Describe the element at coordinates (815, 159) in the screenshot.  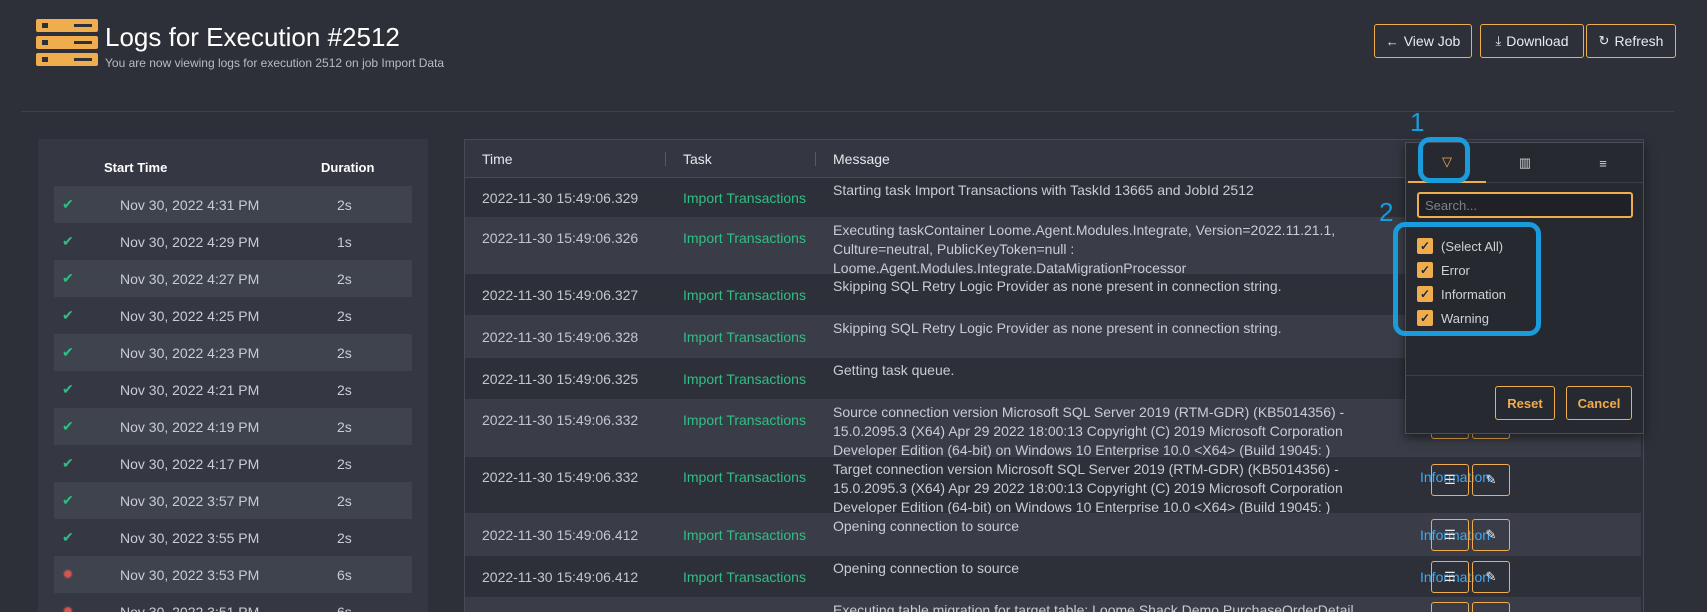
I see `column-separator` at that location.